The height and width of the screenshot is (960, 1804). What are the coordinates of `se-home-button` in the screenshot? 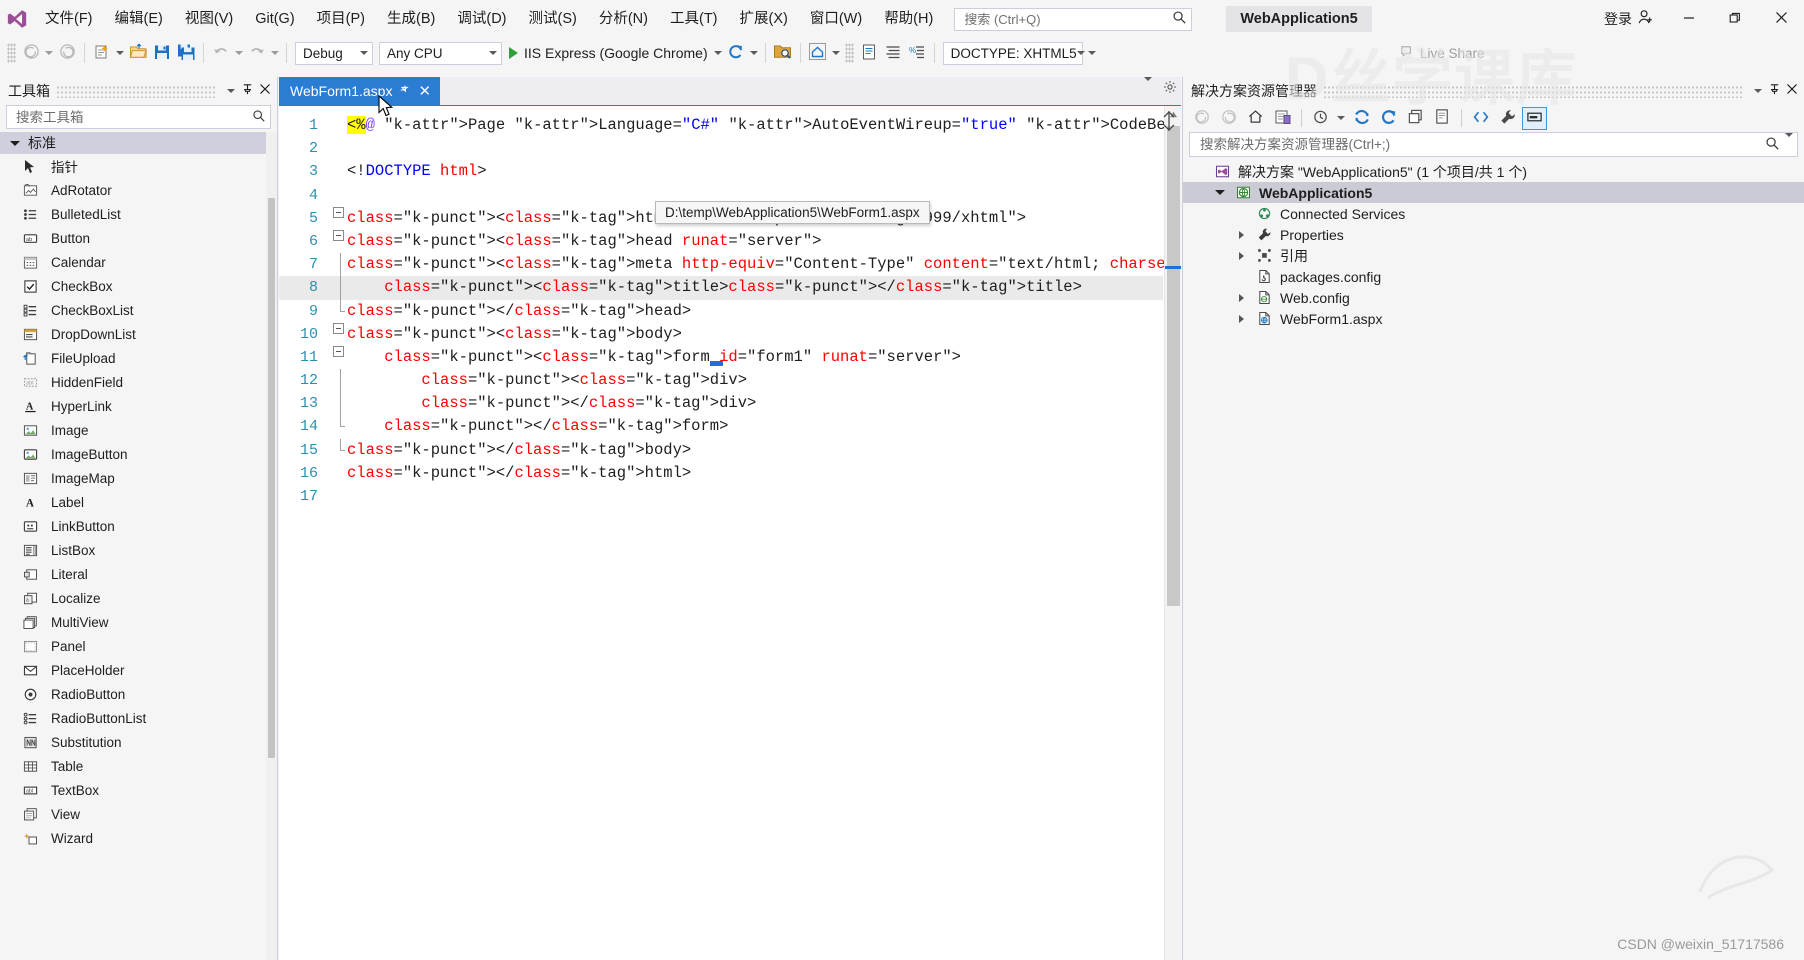 It's located at (1255, 118).